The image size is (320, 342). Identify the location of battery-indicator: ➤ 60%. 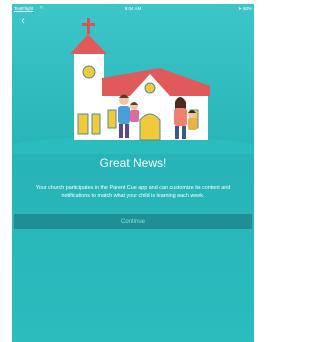
(245, 9).